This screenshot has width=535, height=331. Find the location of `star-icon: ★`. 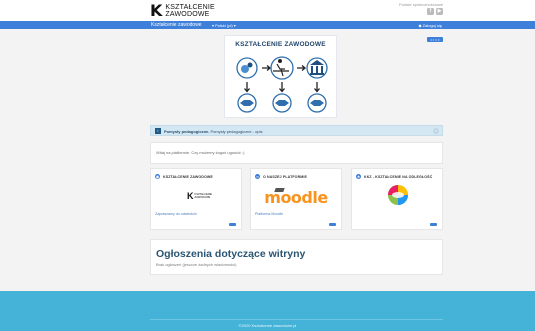

star-icon: ★ is located at coordinates (358, 176).